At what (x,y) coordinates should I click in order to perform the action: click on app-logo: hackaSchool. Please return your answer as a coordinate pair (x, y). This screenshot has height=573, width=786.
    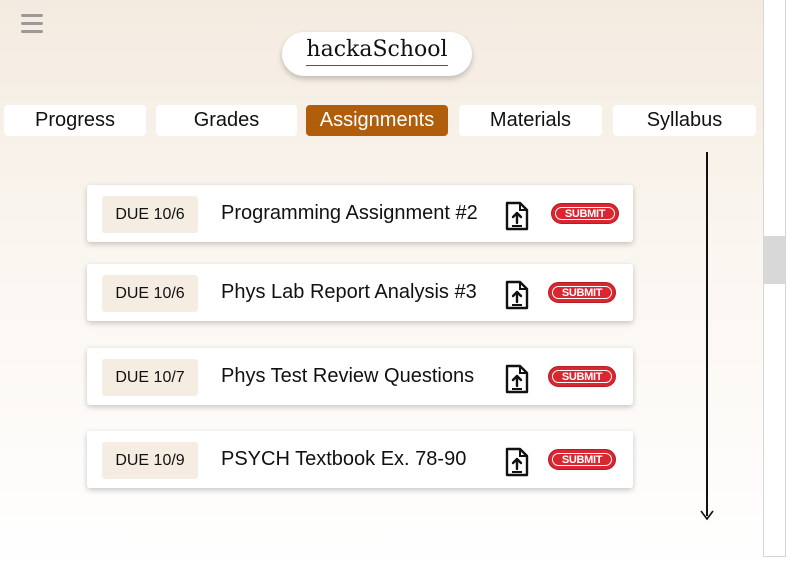
    Looking at the image, I should click on (377, 54).